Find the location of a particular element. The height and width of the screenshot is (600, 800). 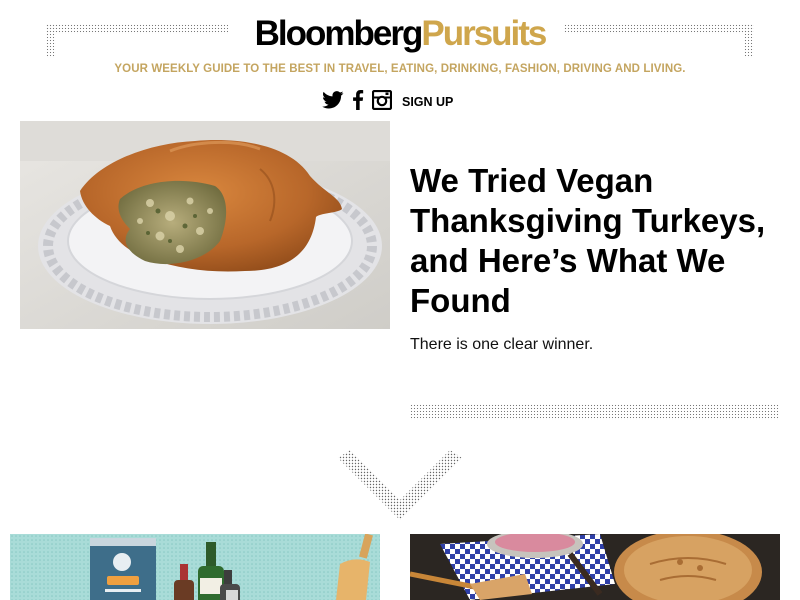

twitter-icon is located at coordinates (333, 100).